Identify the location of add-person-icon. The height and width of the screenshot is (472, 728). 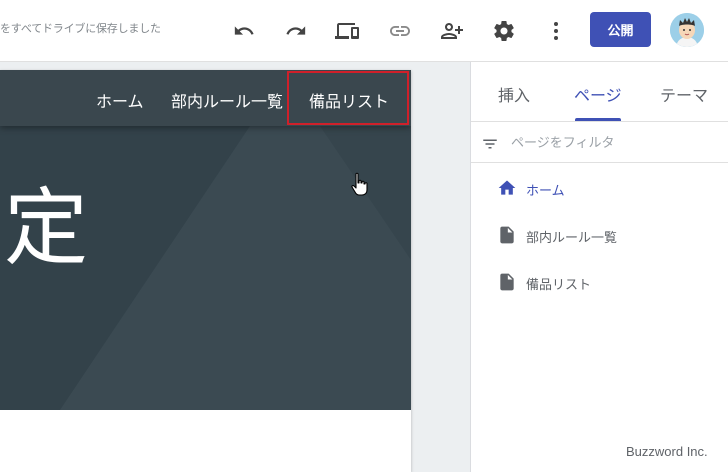
(452, 31).